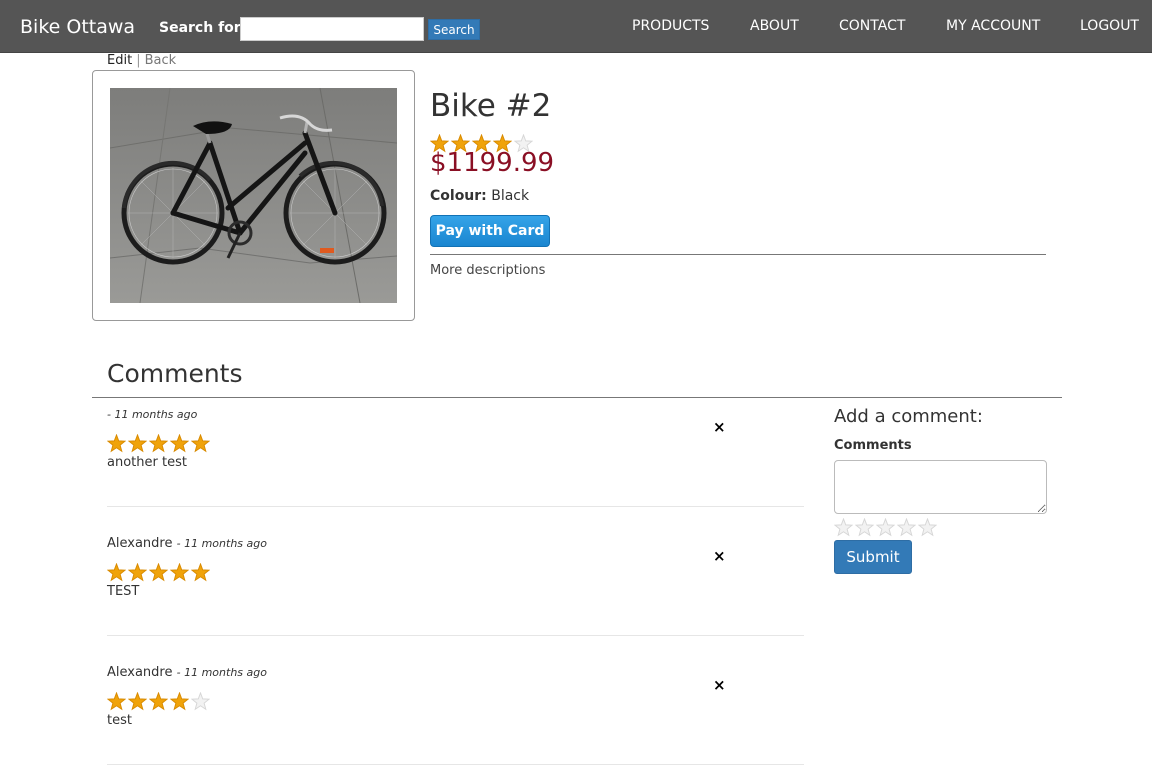 The image size is (1152, 781). What do you see at coordinates (454, 29) in the screenshot?
I see `search-button: Search` at bounding box center [454, 29].